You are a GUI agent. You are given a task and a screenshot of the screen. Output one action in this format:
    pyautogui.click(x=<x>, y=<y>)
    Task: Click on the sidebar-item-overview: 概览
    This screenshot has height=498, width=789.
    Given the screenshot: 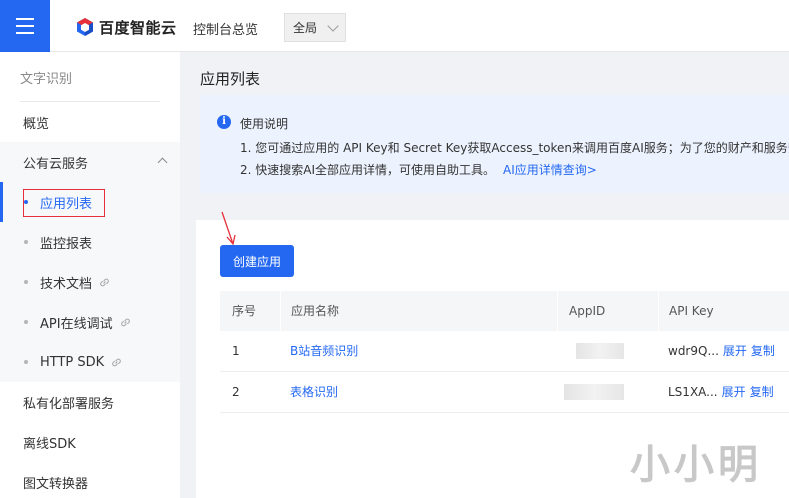 What is the action you would take?
    pyautogui.click(x=90, y=122)
    